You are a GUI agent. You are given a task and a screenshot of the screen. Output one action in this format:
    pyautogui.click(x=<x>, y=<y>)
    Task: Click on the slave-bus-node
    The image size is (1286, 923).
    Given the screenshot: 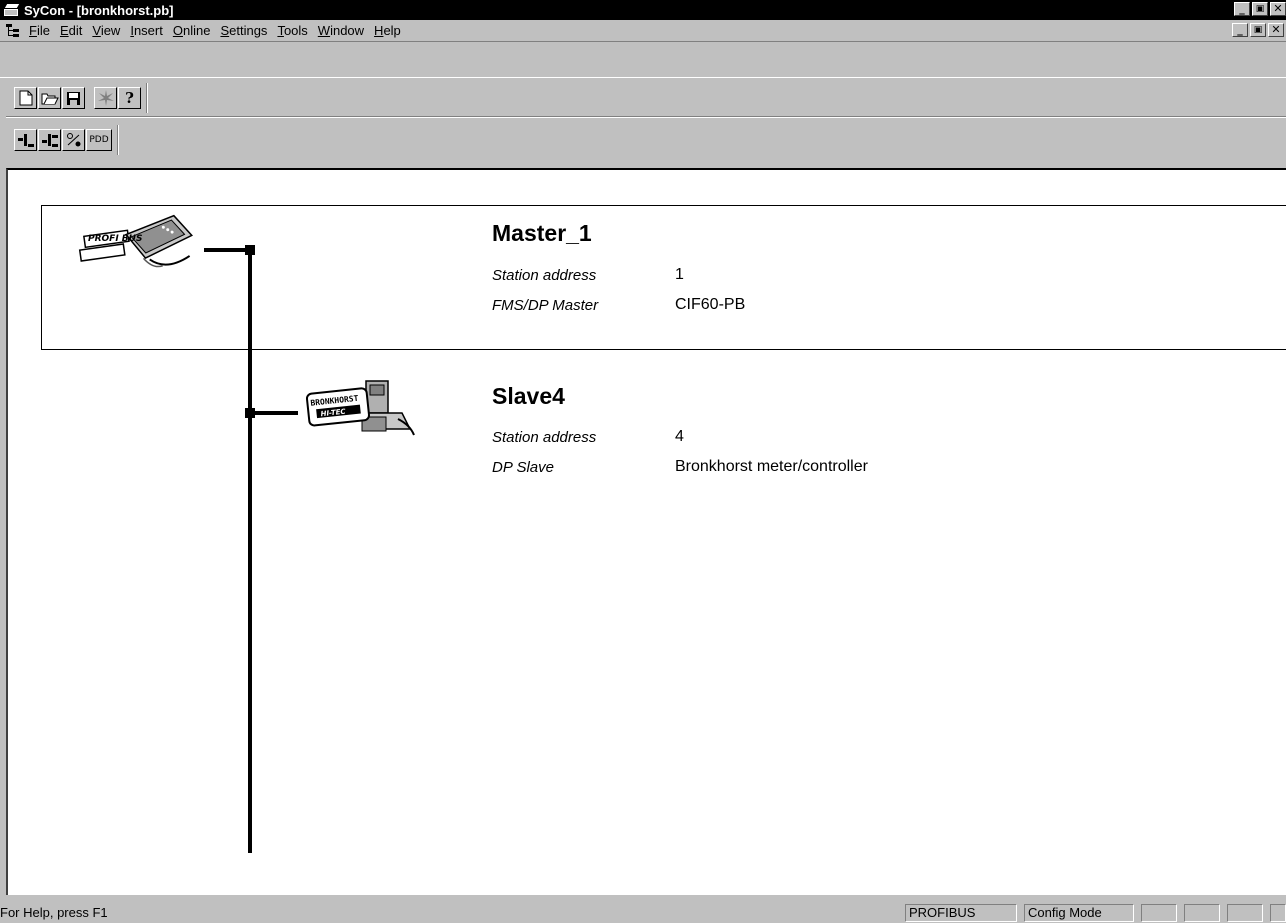 What is the action you would take?
    pyautogui.click(x=250, y=413)
    